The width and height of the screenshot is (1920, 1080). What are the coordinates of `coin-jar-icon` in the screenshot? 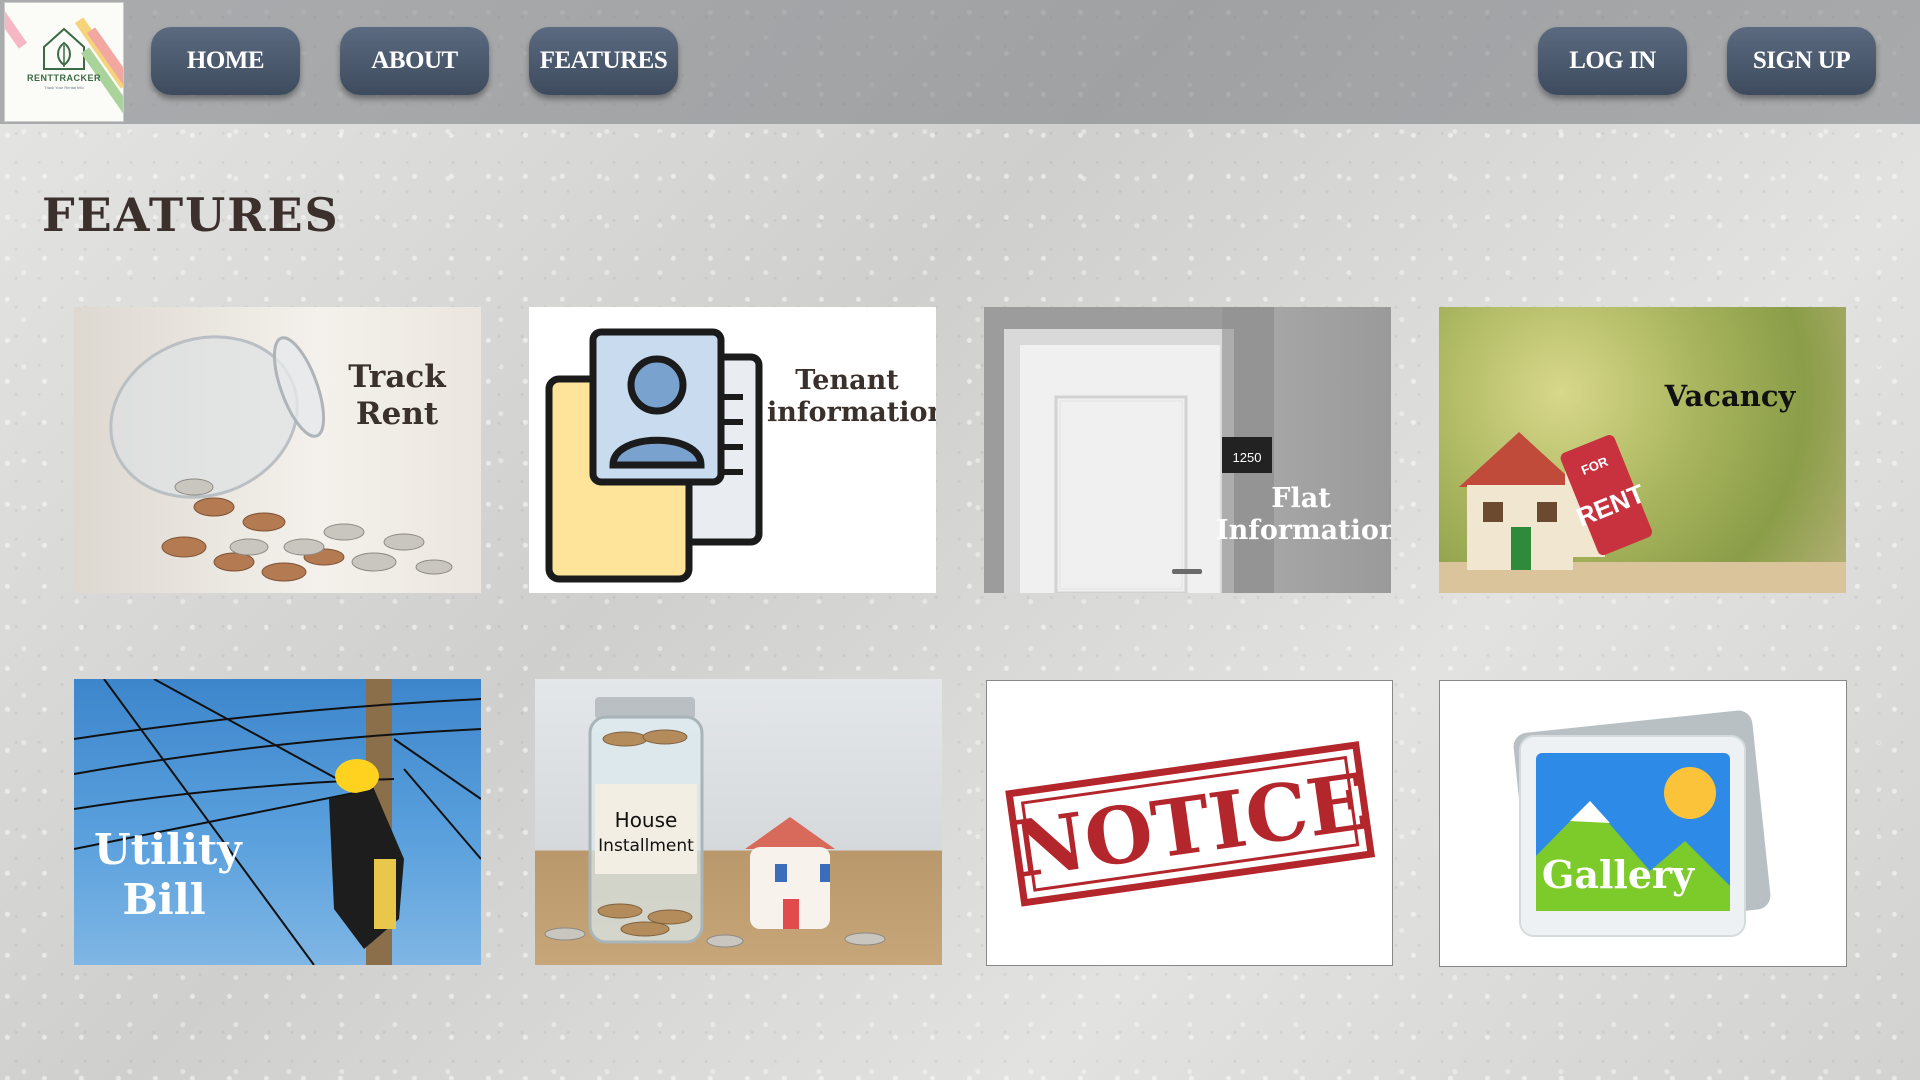 It's located at (281, 458).